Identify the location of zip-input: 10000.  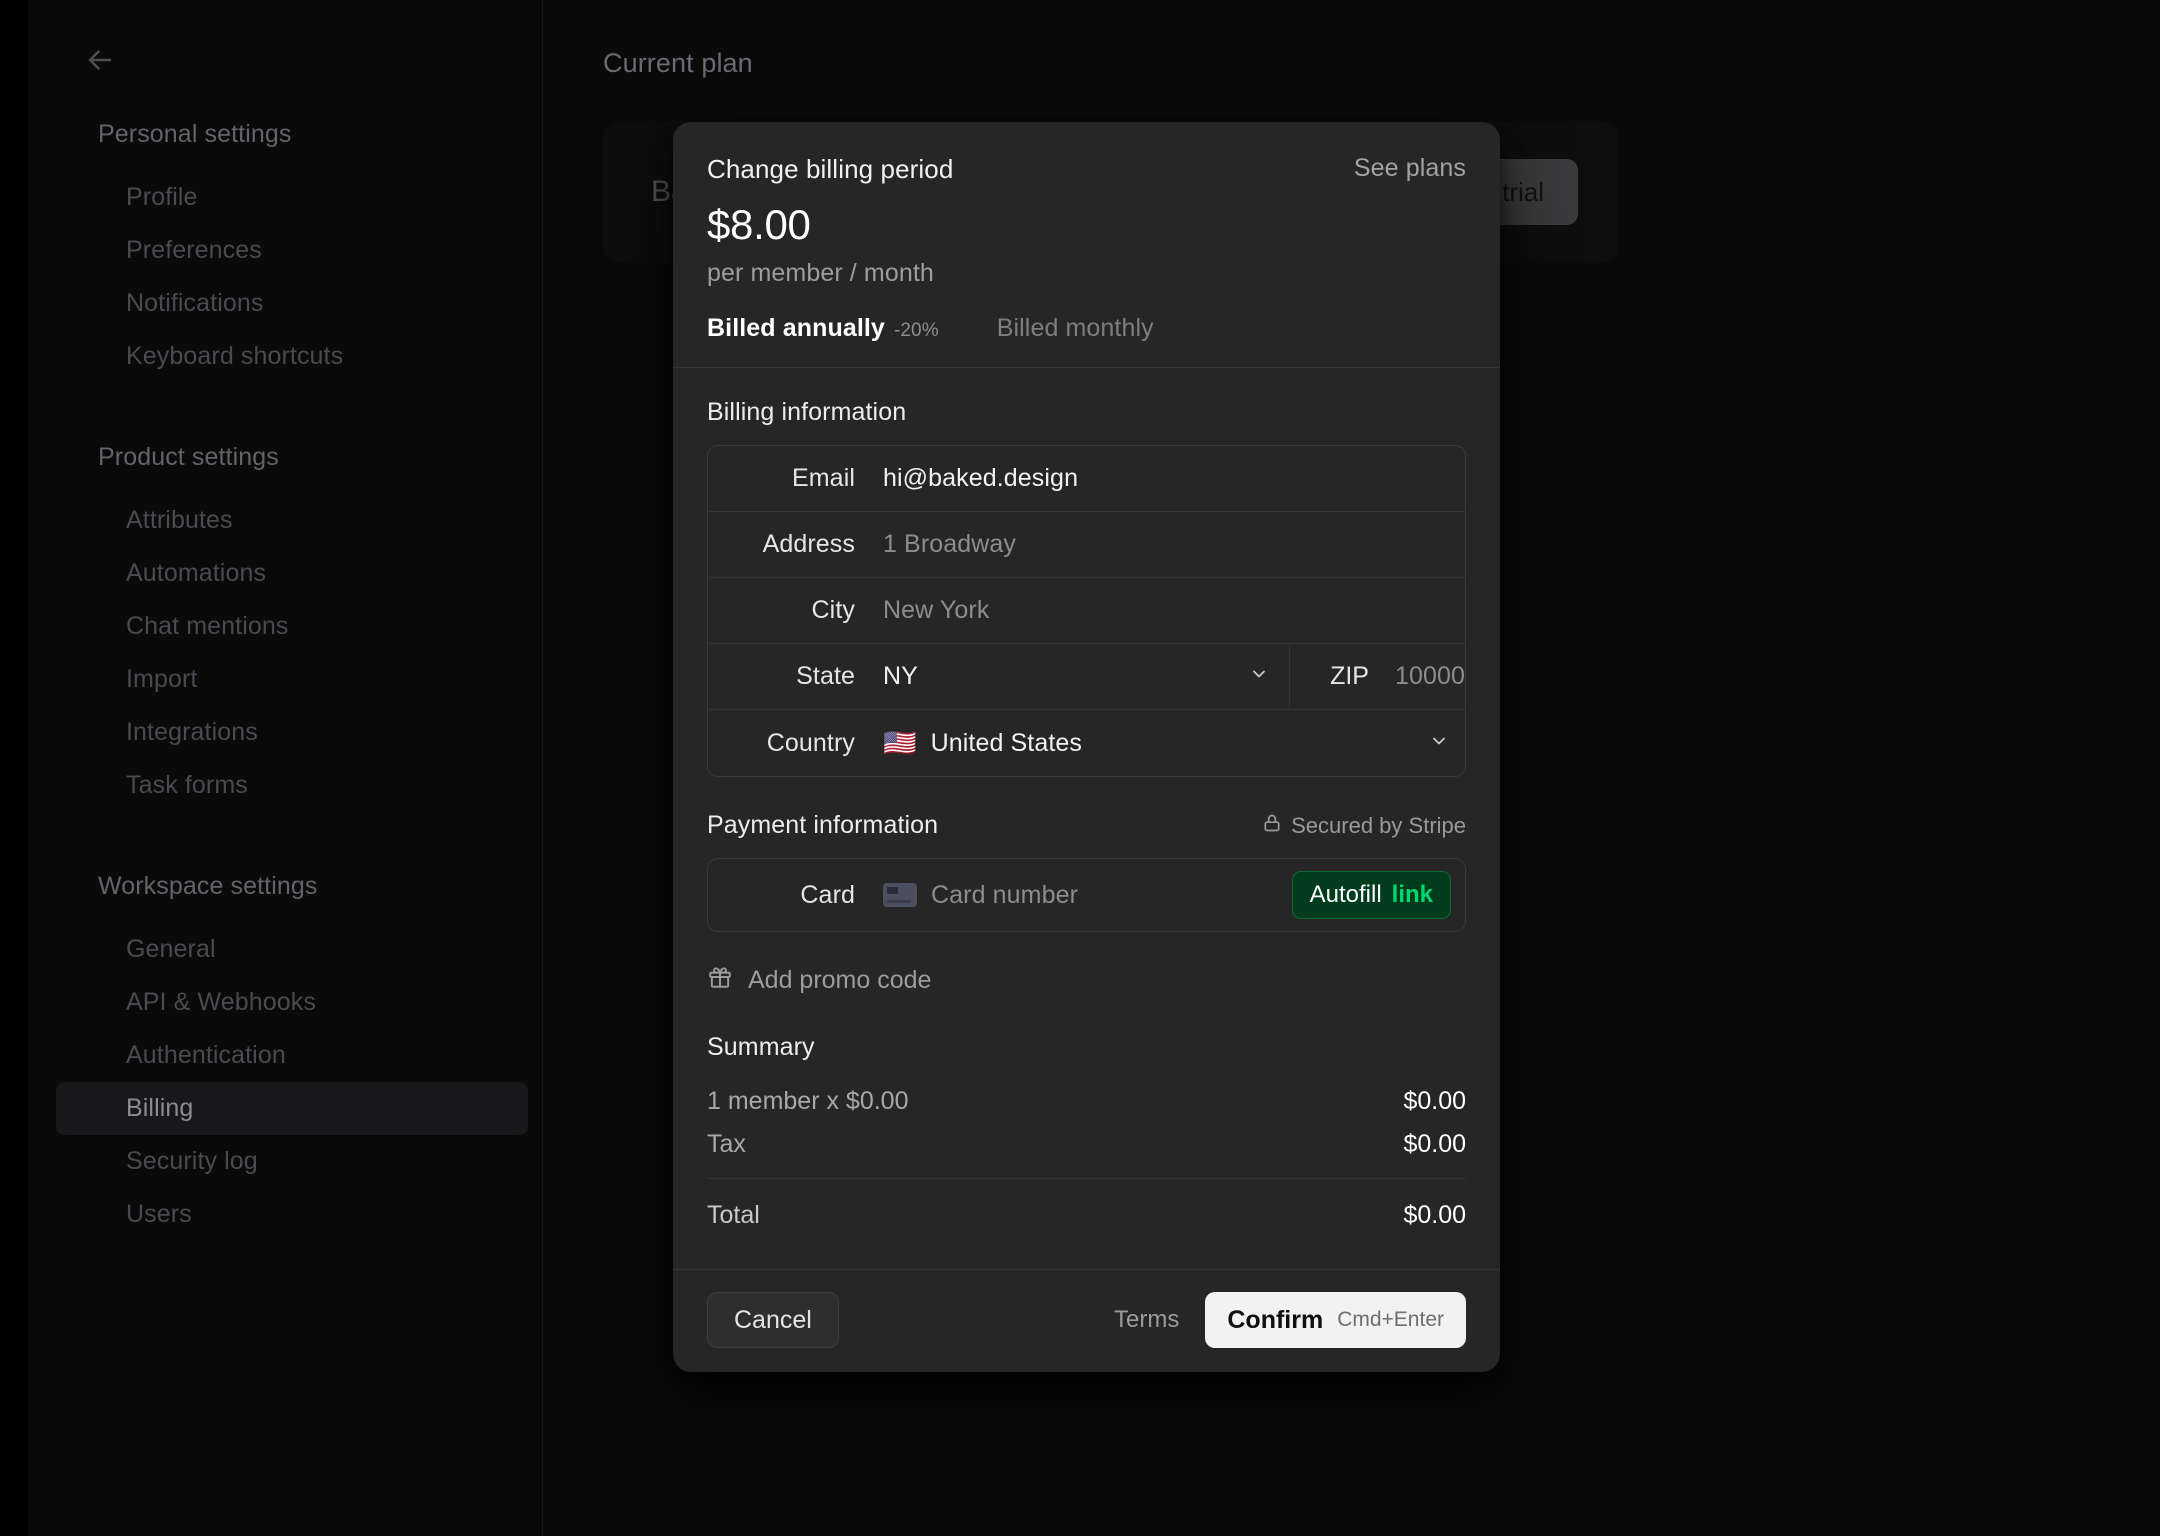
(1430, 676).